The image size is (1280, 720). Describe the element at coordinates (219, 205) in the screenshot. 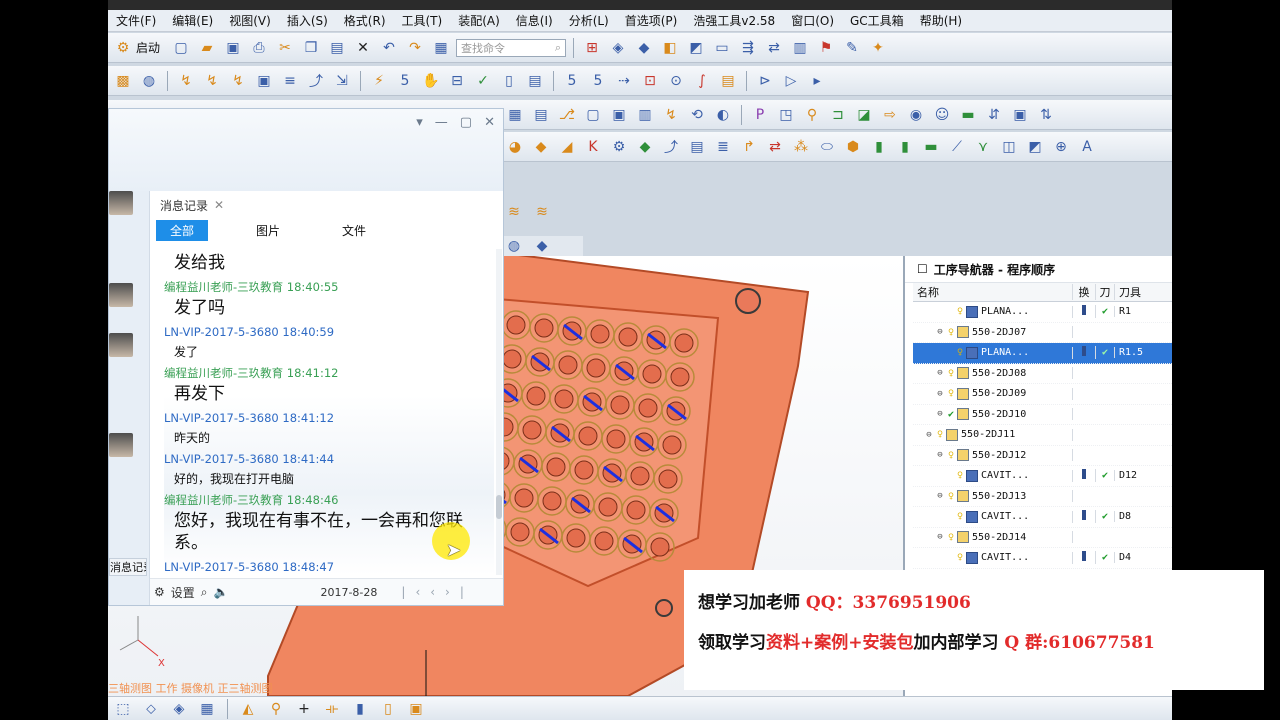

I see `close-tab-icon: ✕` at that location.